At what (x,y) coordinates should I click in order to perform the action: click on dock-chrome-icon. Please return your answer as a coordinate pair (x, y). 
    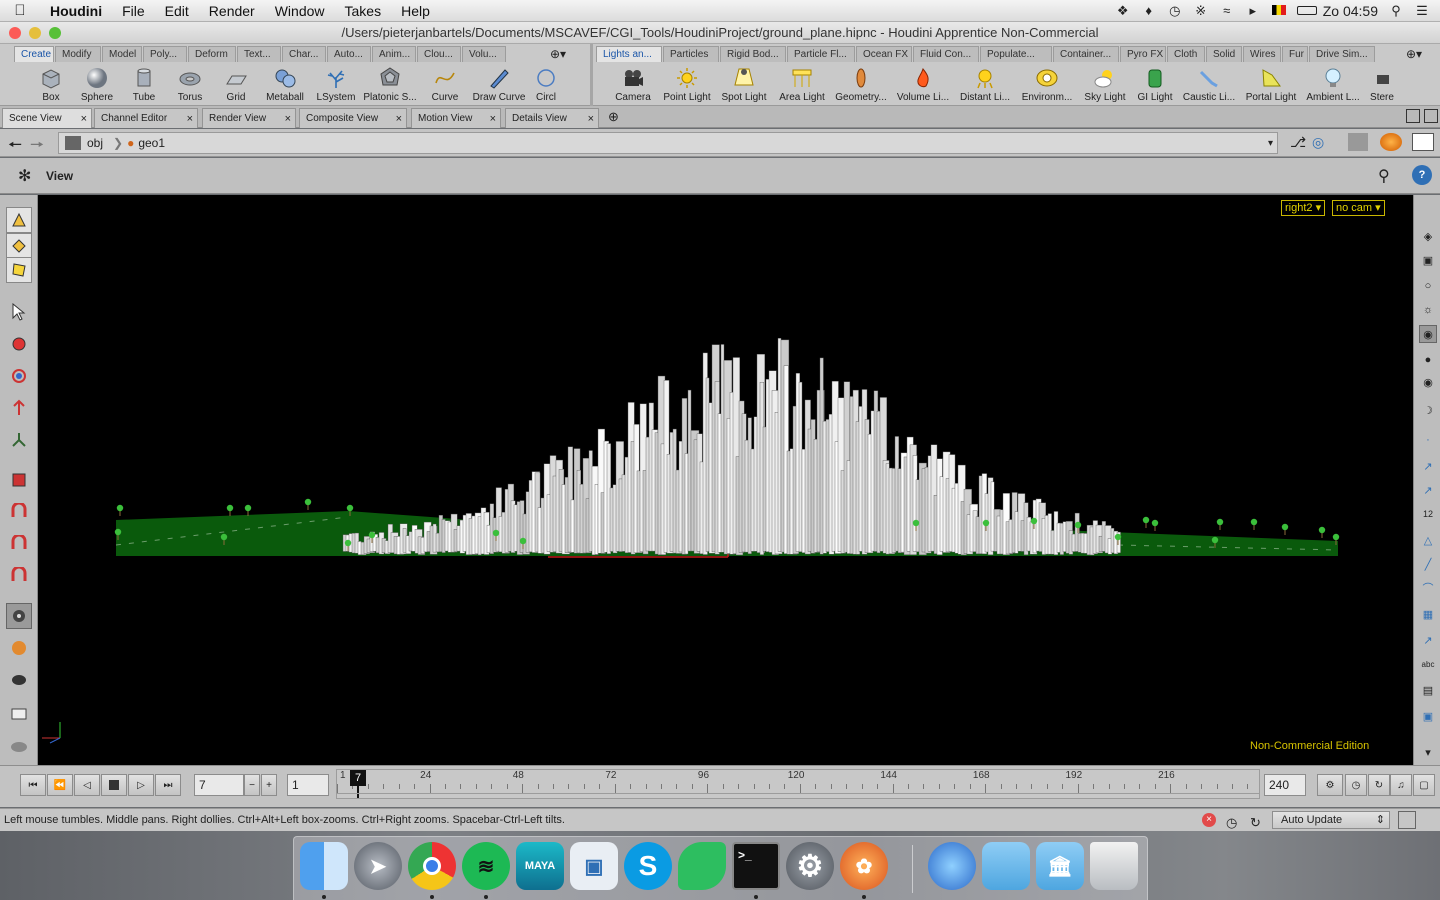
    Looking at the image, I should click on (432, 866).